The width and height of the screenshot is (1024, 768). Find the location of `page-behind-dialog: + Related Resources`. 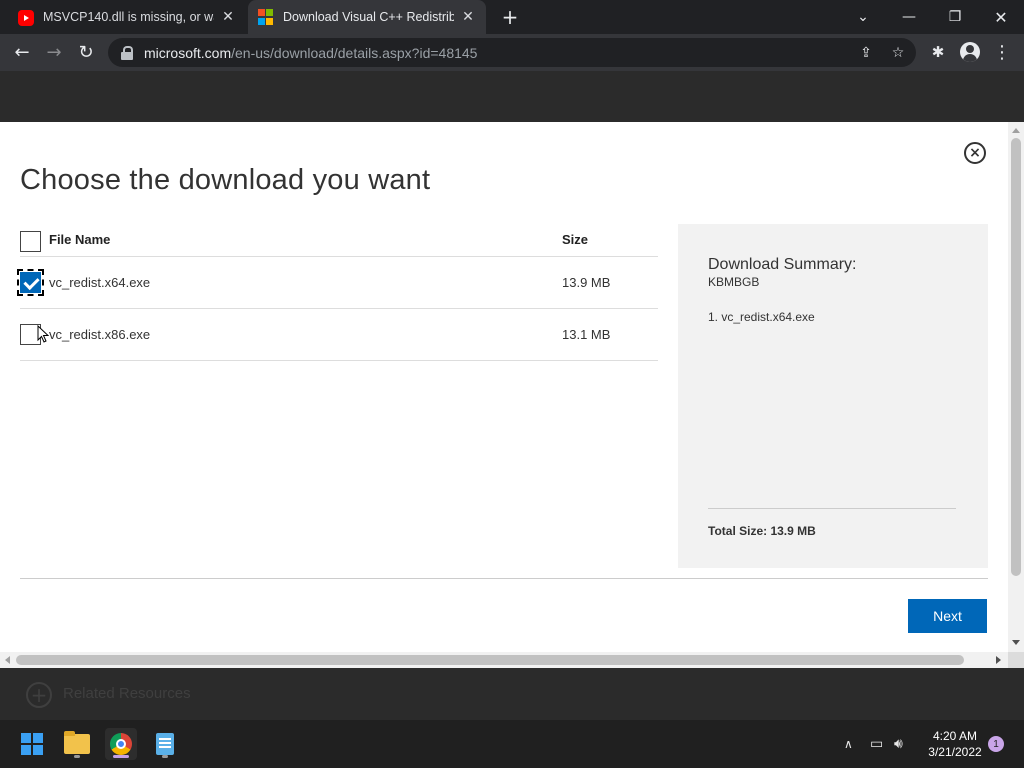

page-behind-dialog: + Related Resources is located at coordinates (512, 694).